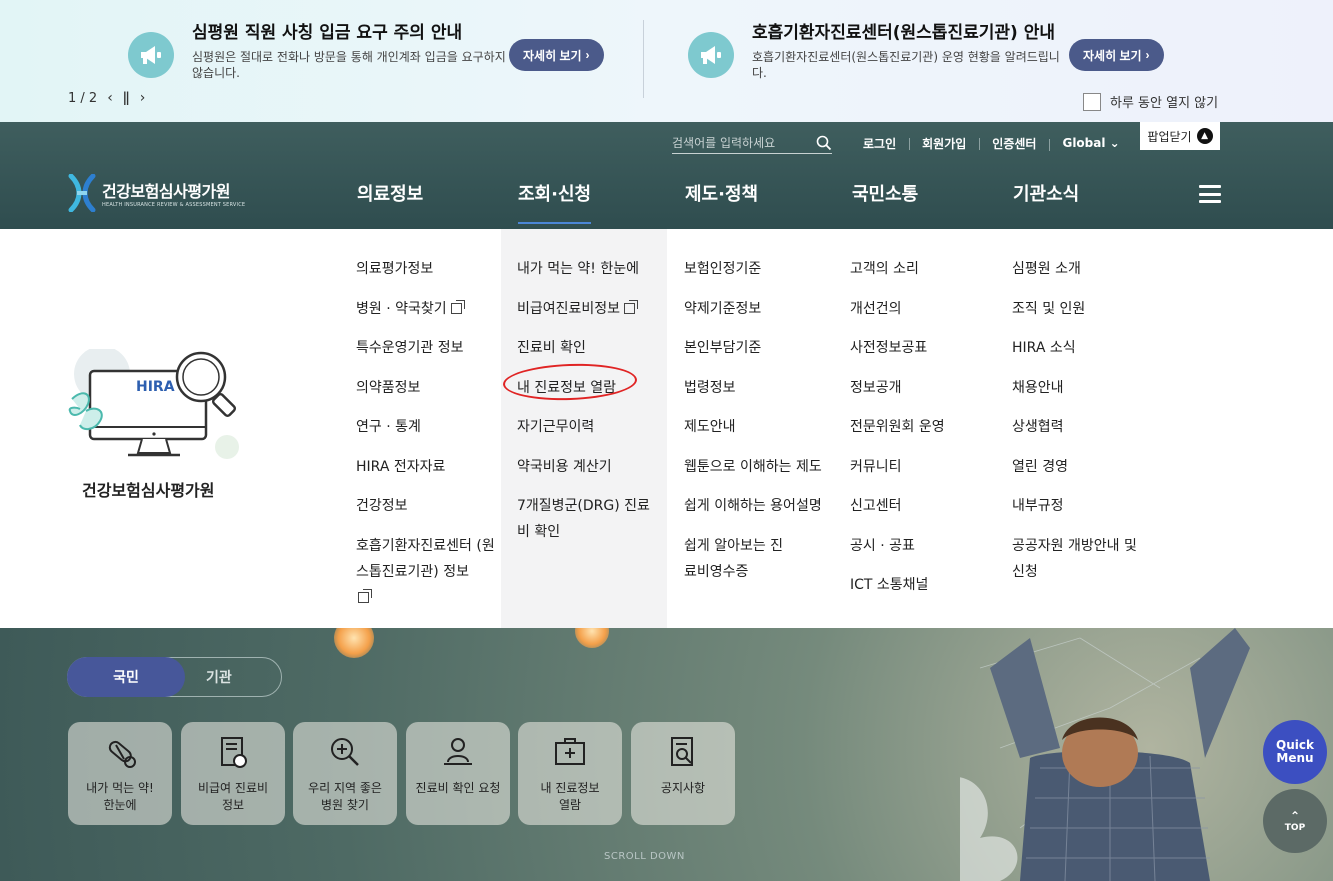 The width and height of the screenshot is (1333, 881). What do you see at coordinates (944, 143) in the screenshot?
I see `signup-link: 회원가입` at bounding box center [944, 143].